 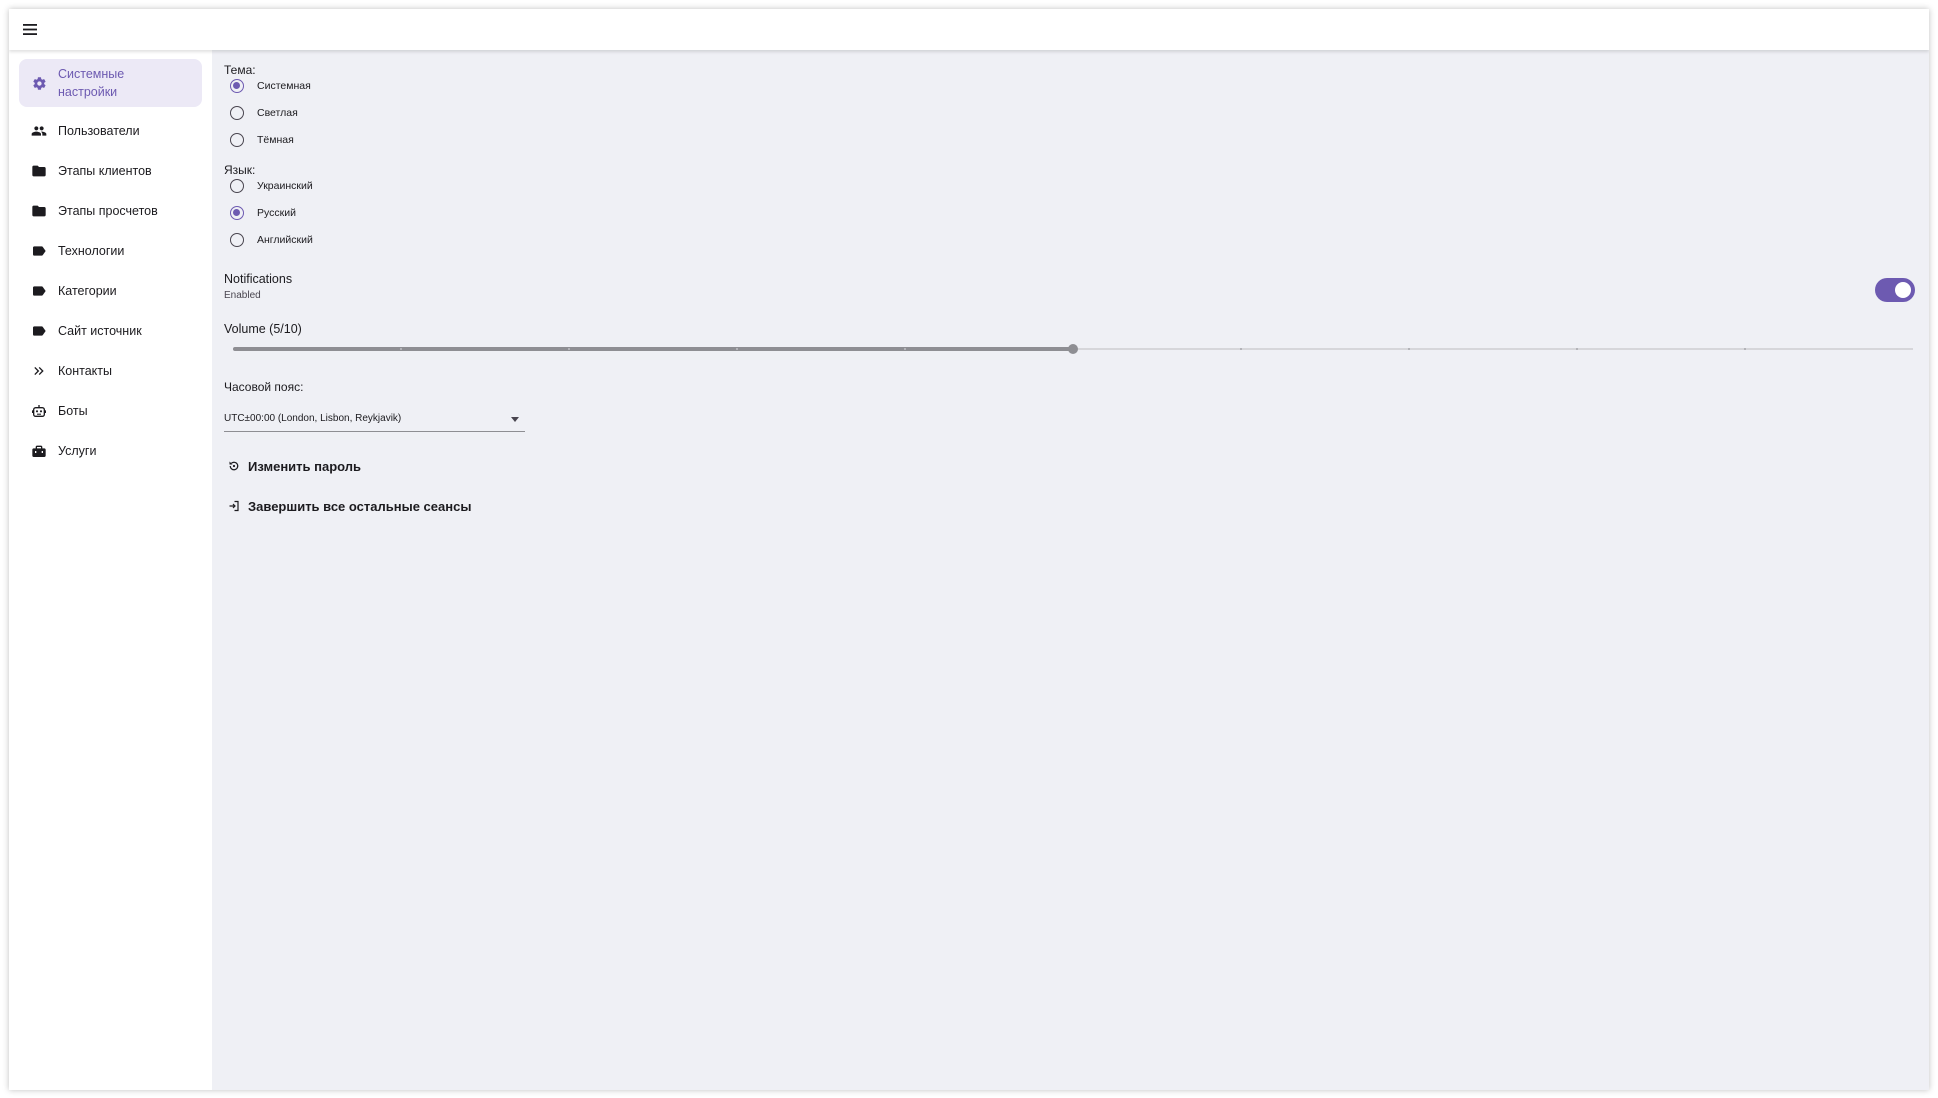 What do you see at coordinates (277, 112) in the screenshot?
I see `radio-label: Светлая` at bounding box center [277, 112].